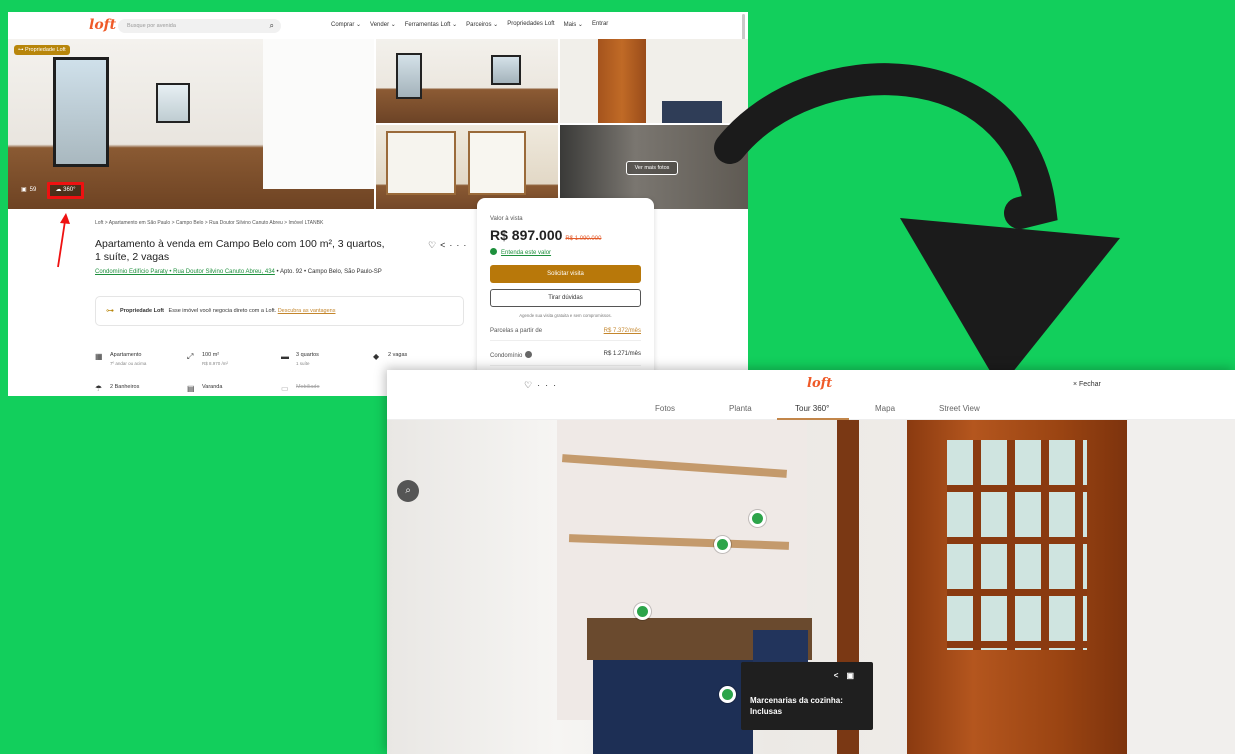  What do you see at coordinates (110, 310) in the screenshot?
I see `key-icon: ⊶` at bounding box center [110, 310].